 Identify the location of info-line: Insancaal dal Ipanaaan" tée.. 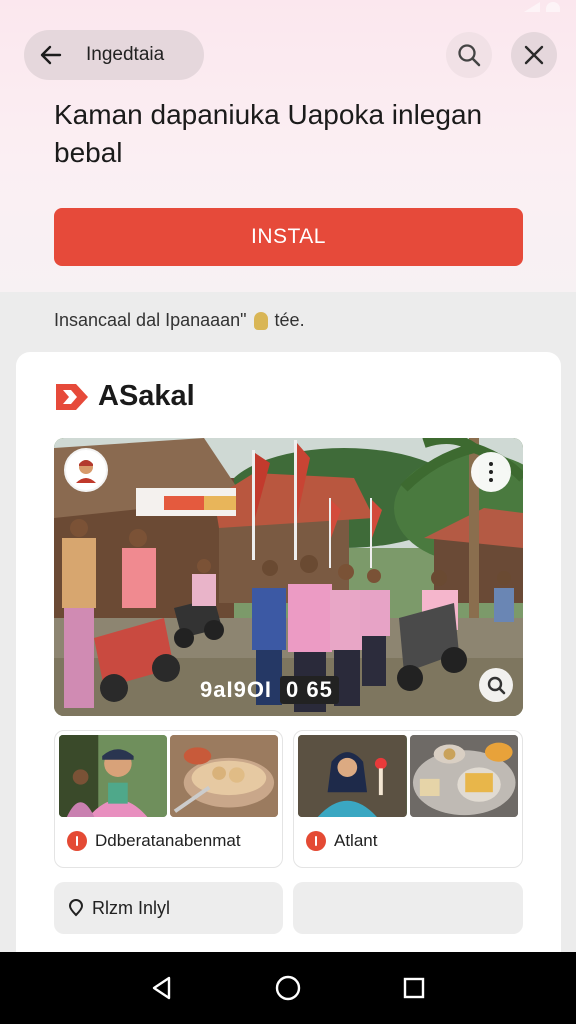
(179, 320).